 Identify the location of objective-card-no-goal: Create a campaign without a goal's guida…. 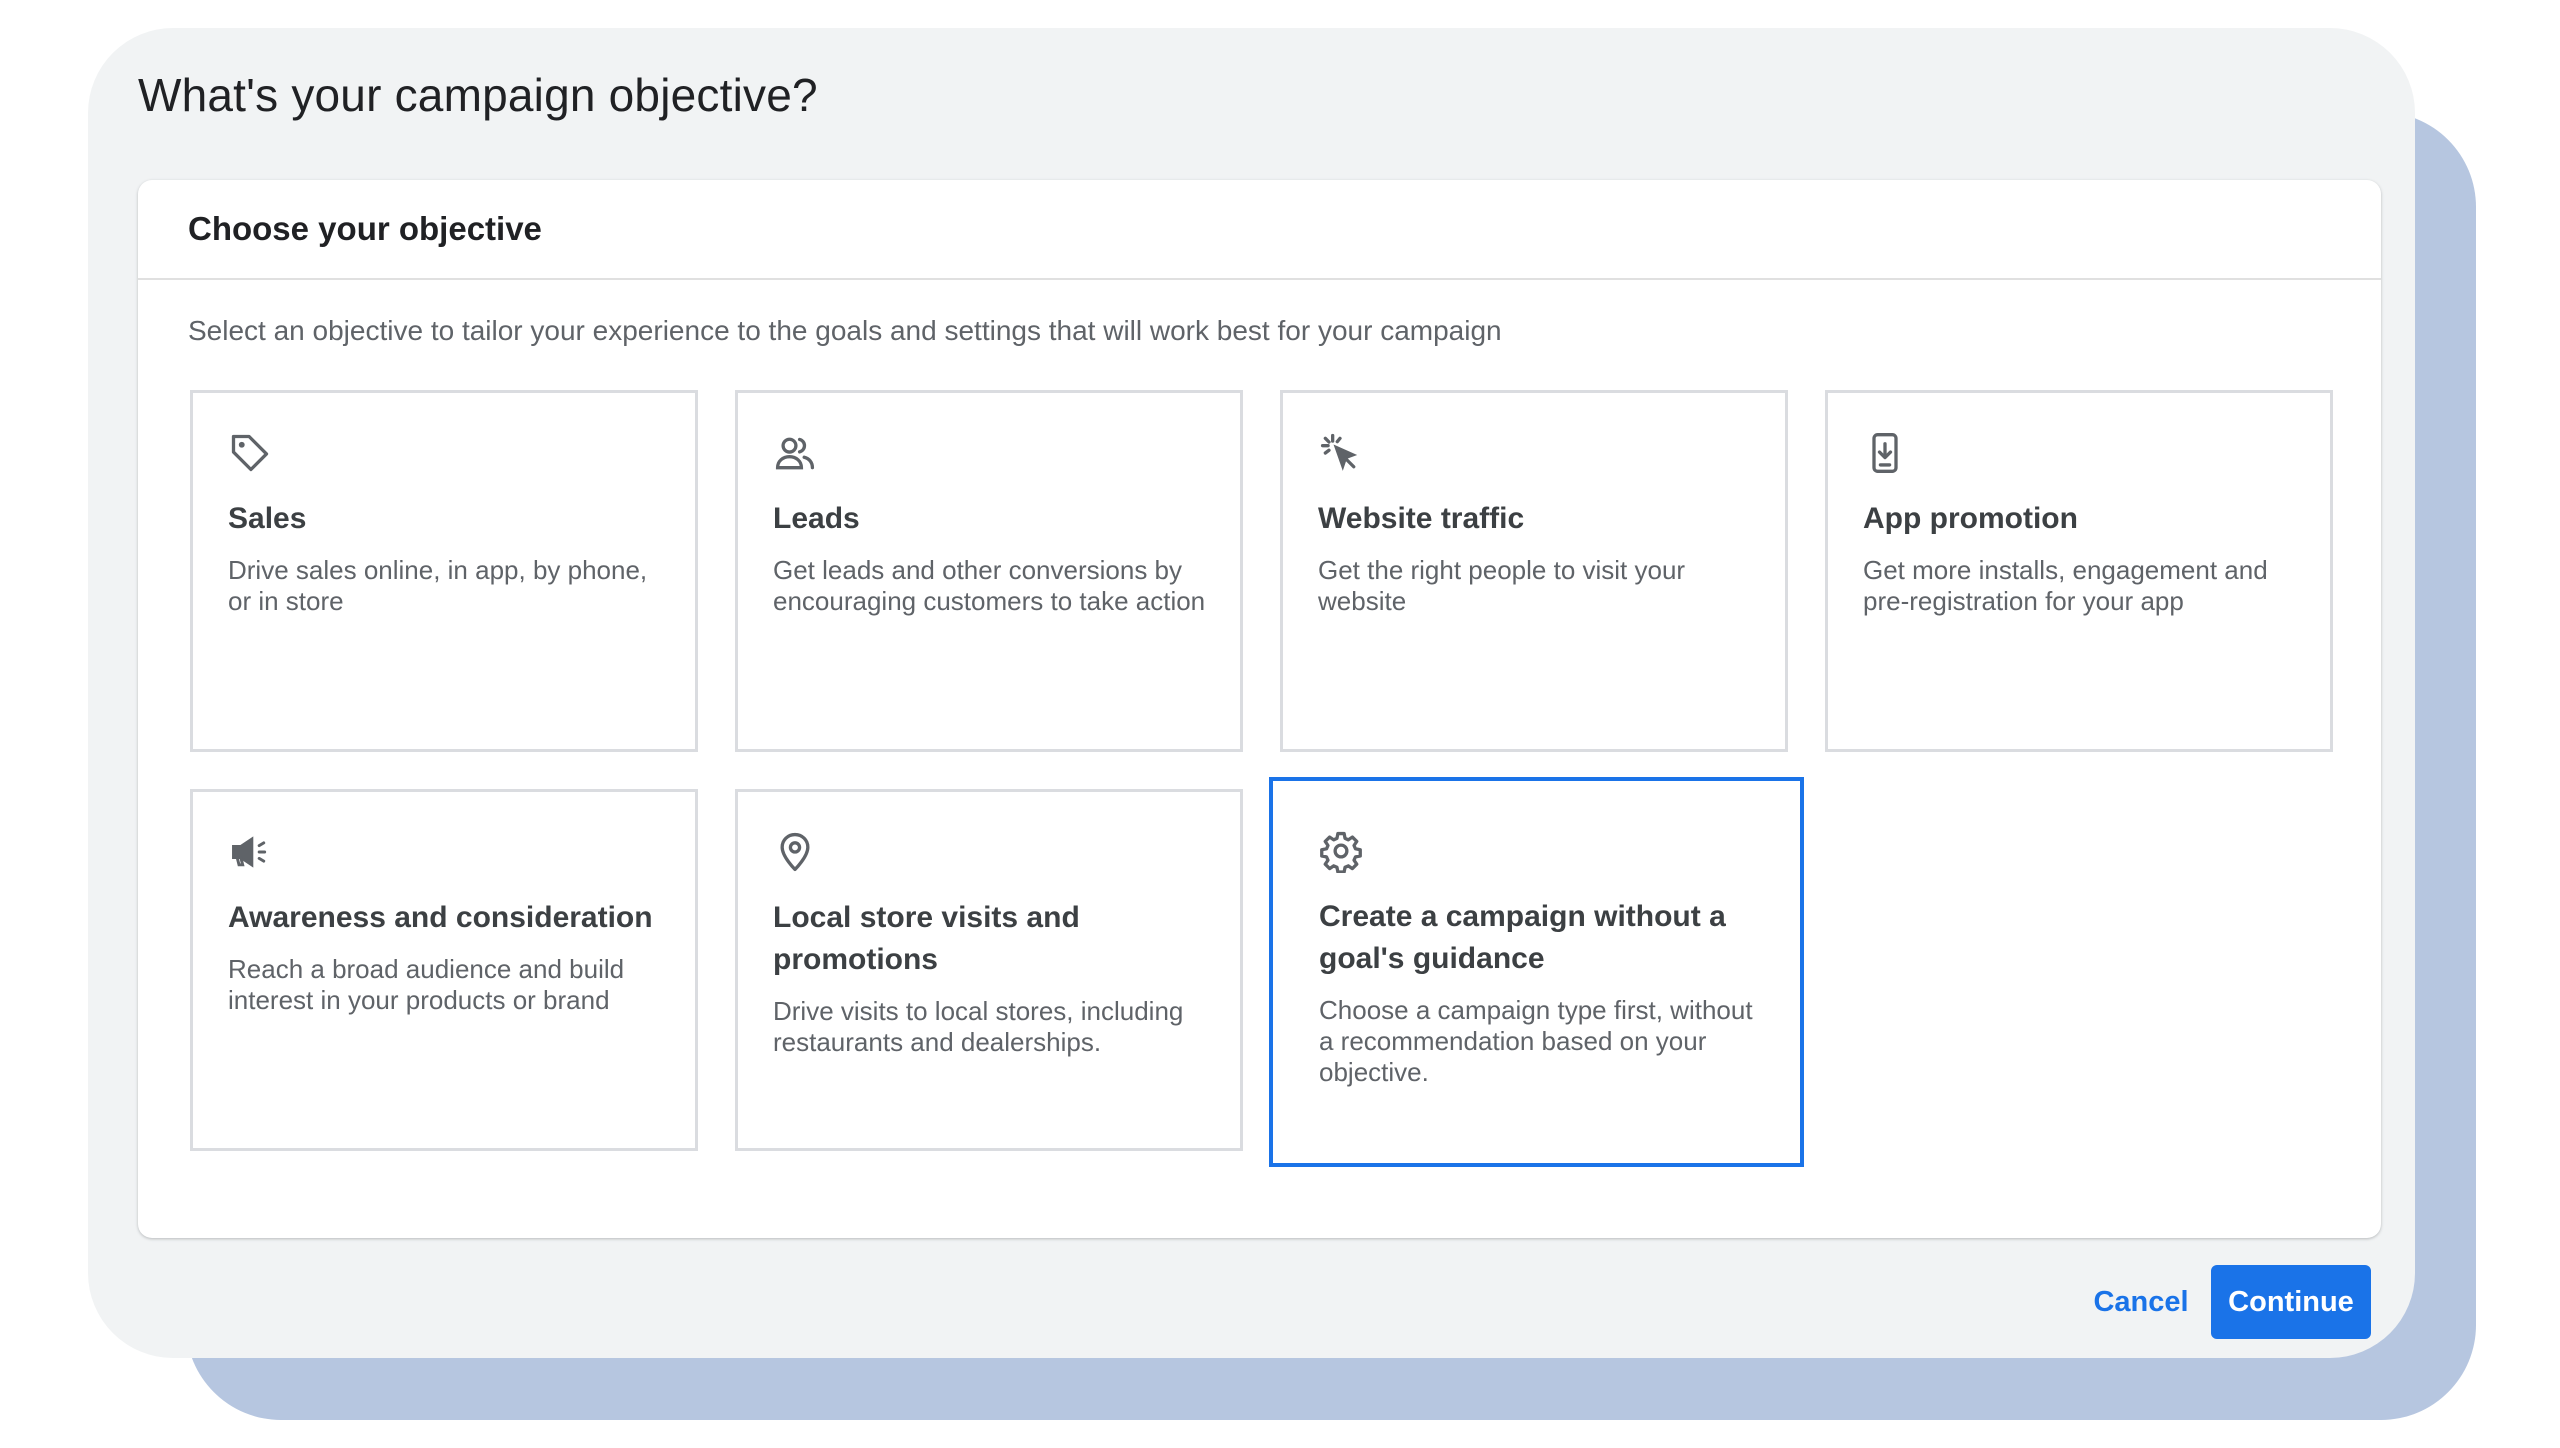
(1536, 972).